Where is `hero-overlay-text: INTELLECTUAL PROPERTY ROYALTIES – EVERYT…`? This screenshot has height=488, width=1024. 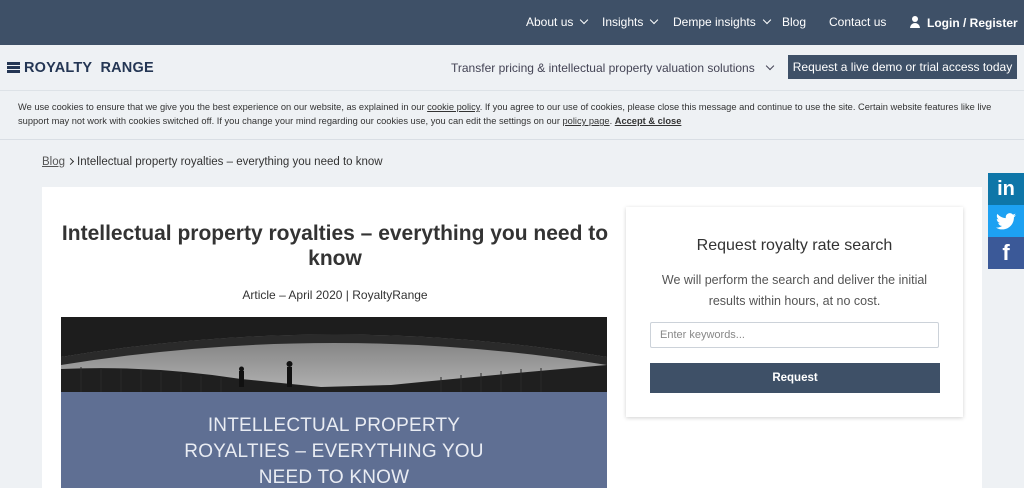
hero-overlay-text: INTELLECTUAL PROPERTY ROYALTIES – EVERYT… is located at coordinates (334, 450).